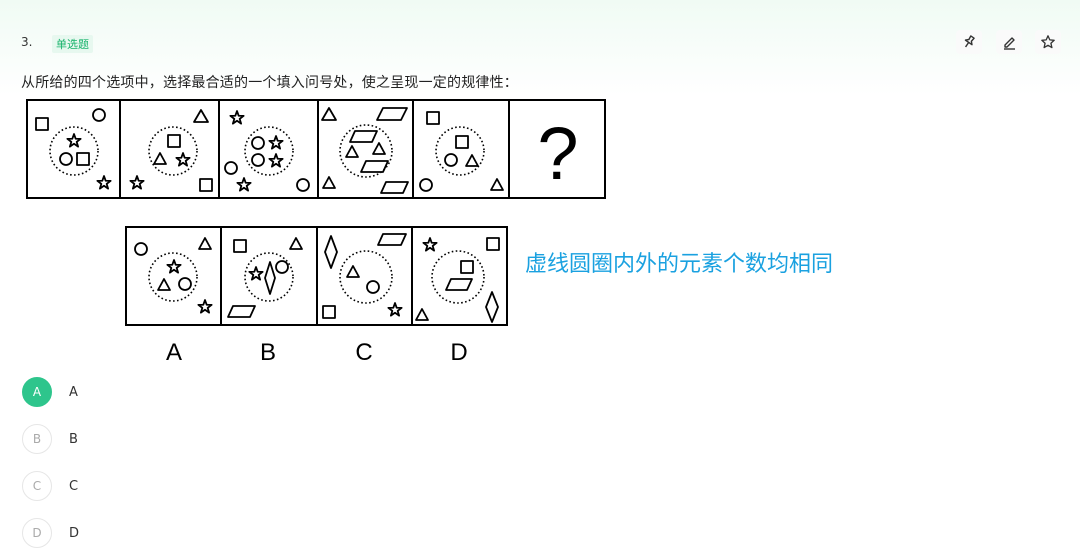 This screenshot has height=552, width=1080. What do you see at coordinates (74, 533) in the screenshot?
I see `option-d-text: D` at bounding box center [74, 533].